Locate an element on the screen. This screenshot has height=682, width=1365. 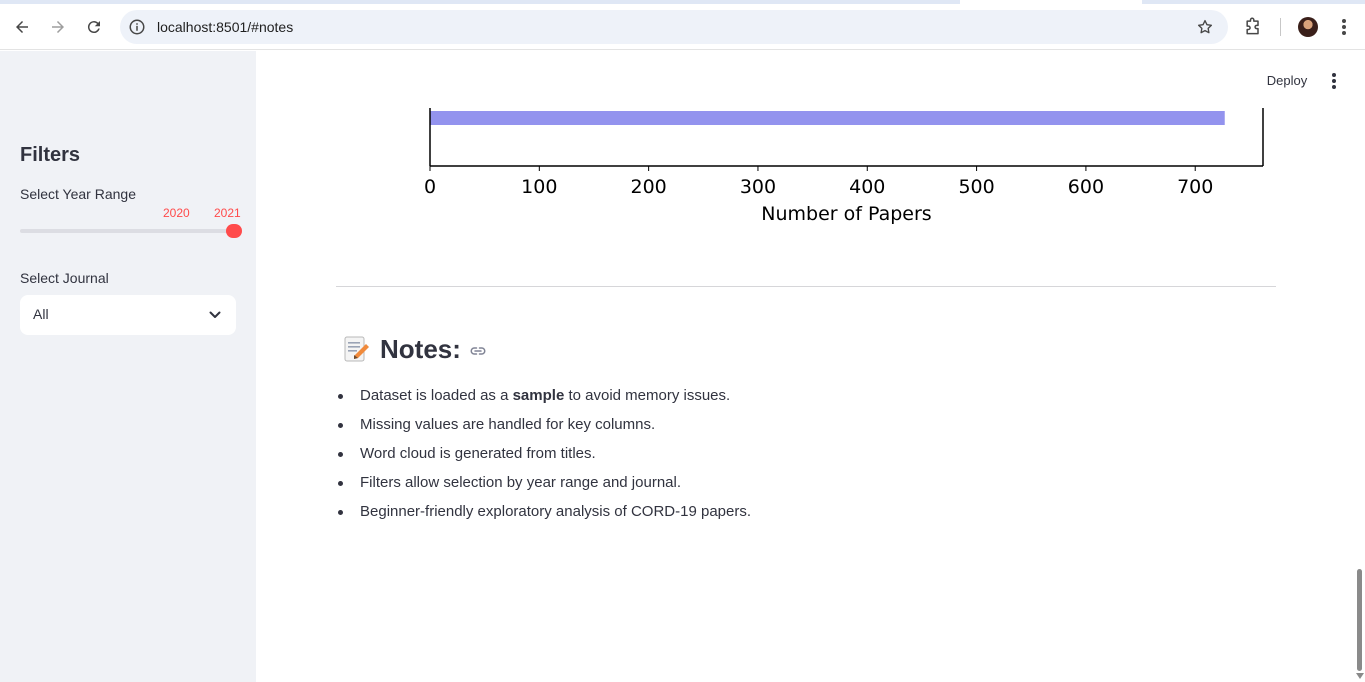
year-range-label: Select Year Range is located at coordinates (78, 194).